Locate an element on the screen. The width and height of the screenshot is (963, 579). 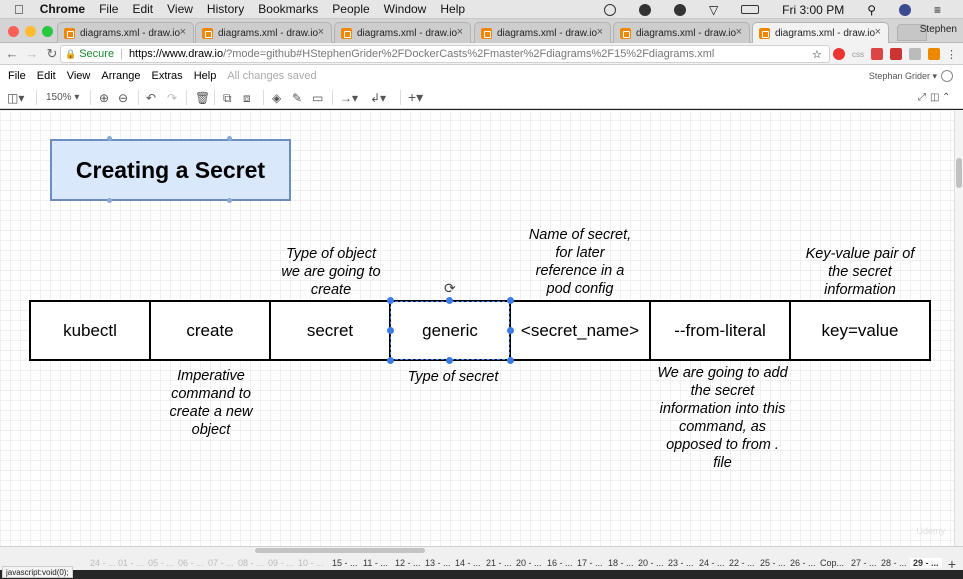
menubar-edit: Edit is located at coordinates (142, 9).